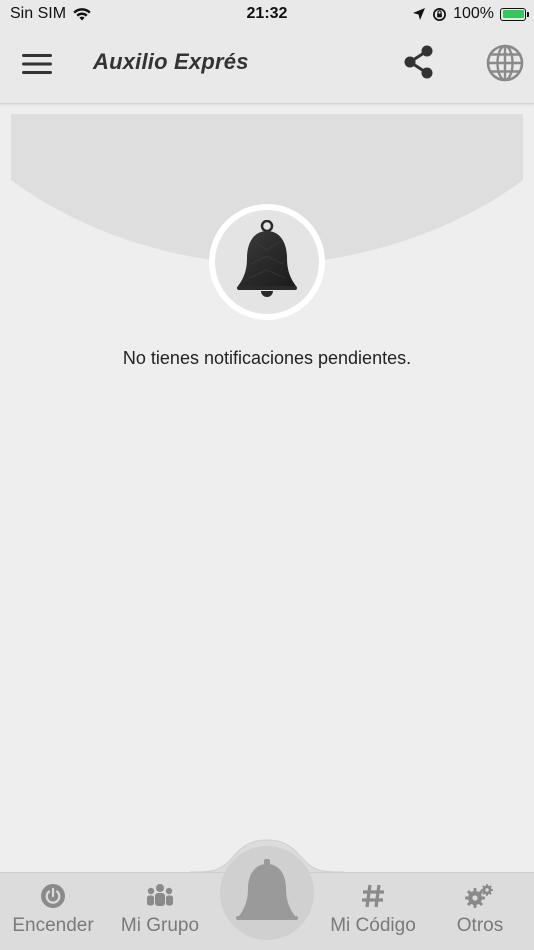 This screenshot has height=950, width=534. Describe the element at coordinates (373, 913) in the screenshot. I see `nav-mi-codigo: Mi Código` at that location.